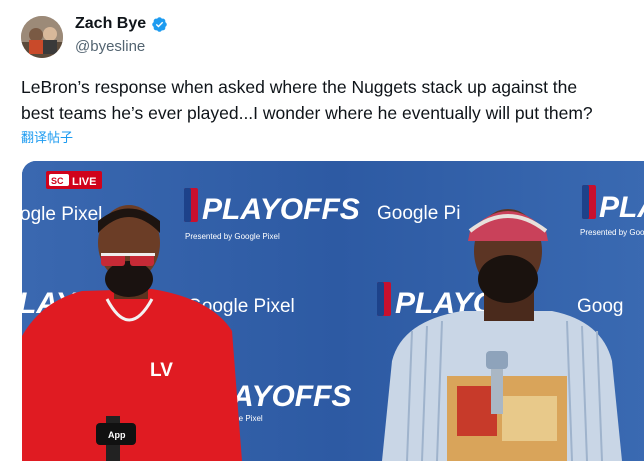  Describe the element at coordinates (232, 236) in the screenshot. I see `backdrop-presented-1: Presented by Google Pixel` at that location.